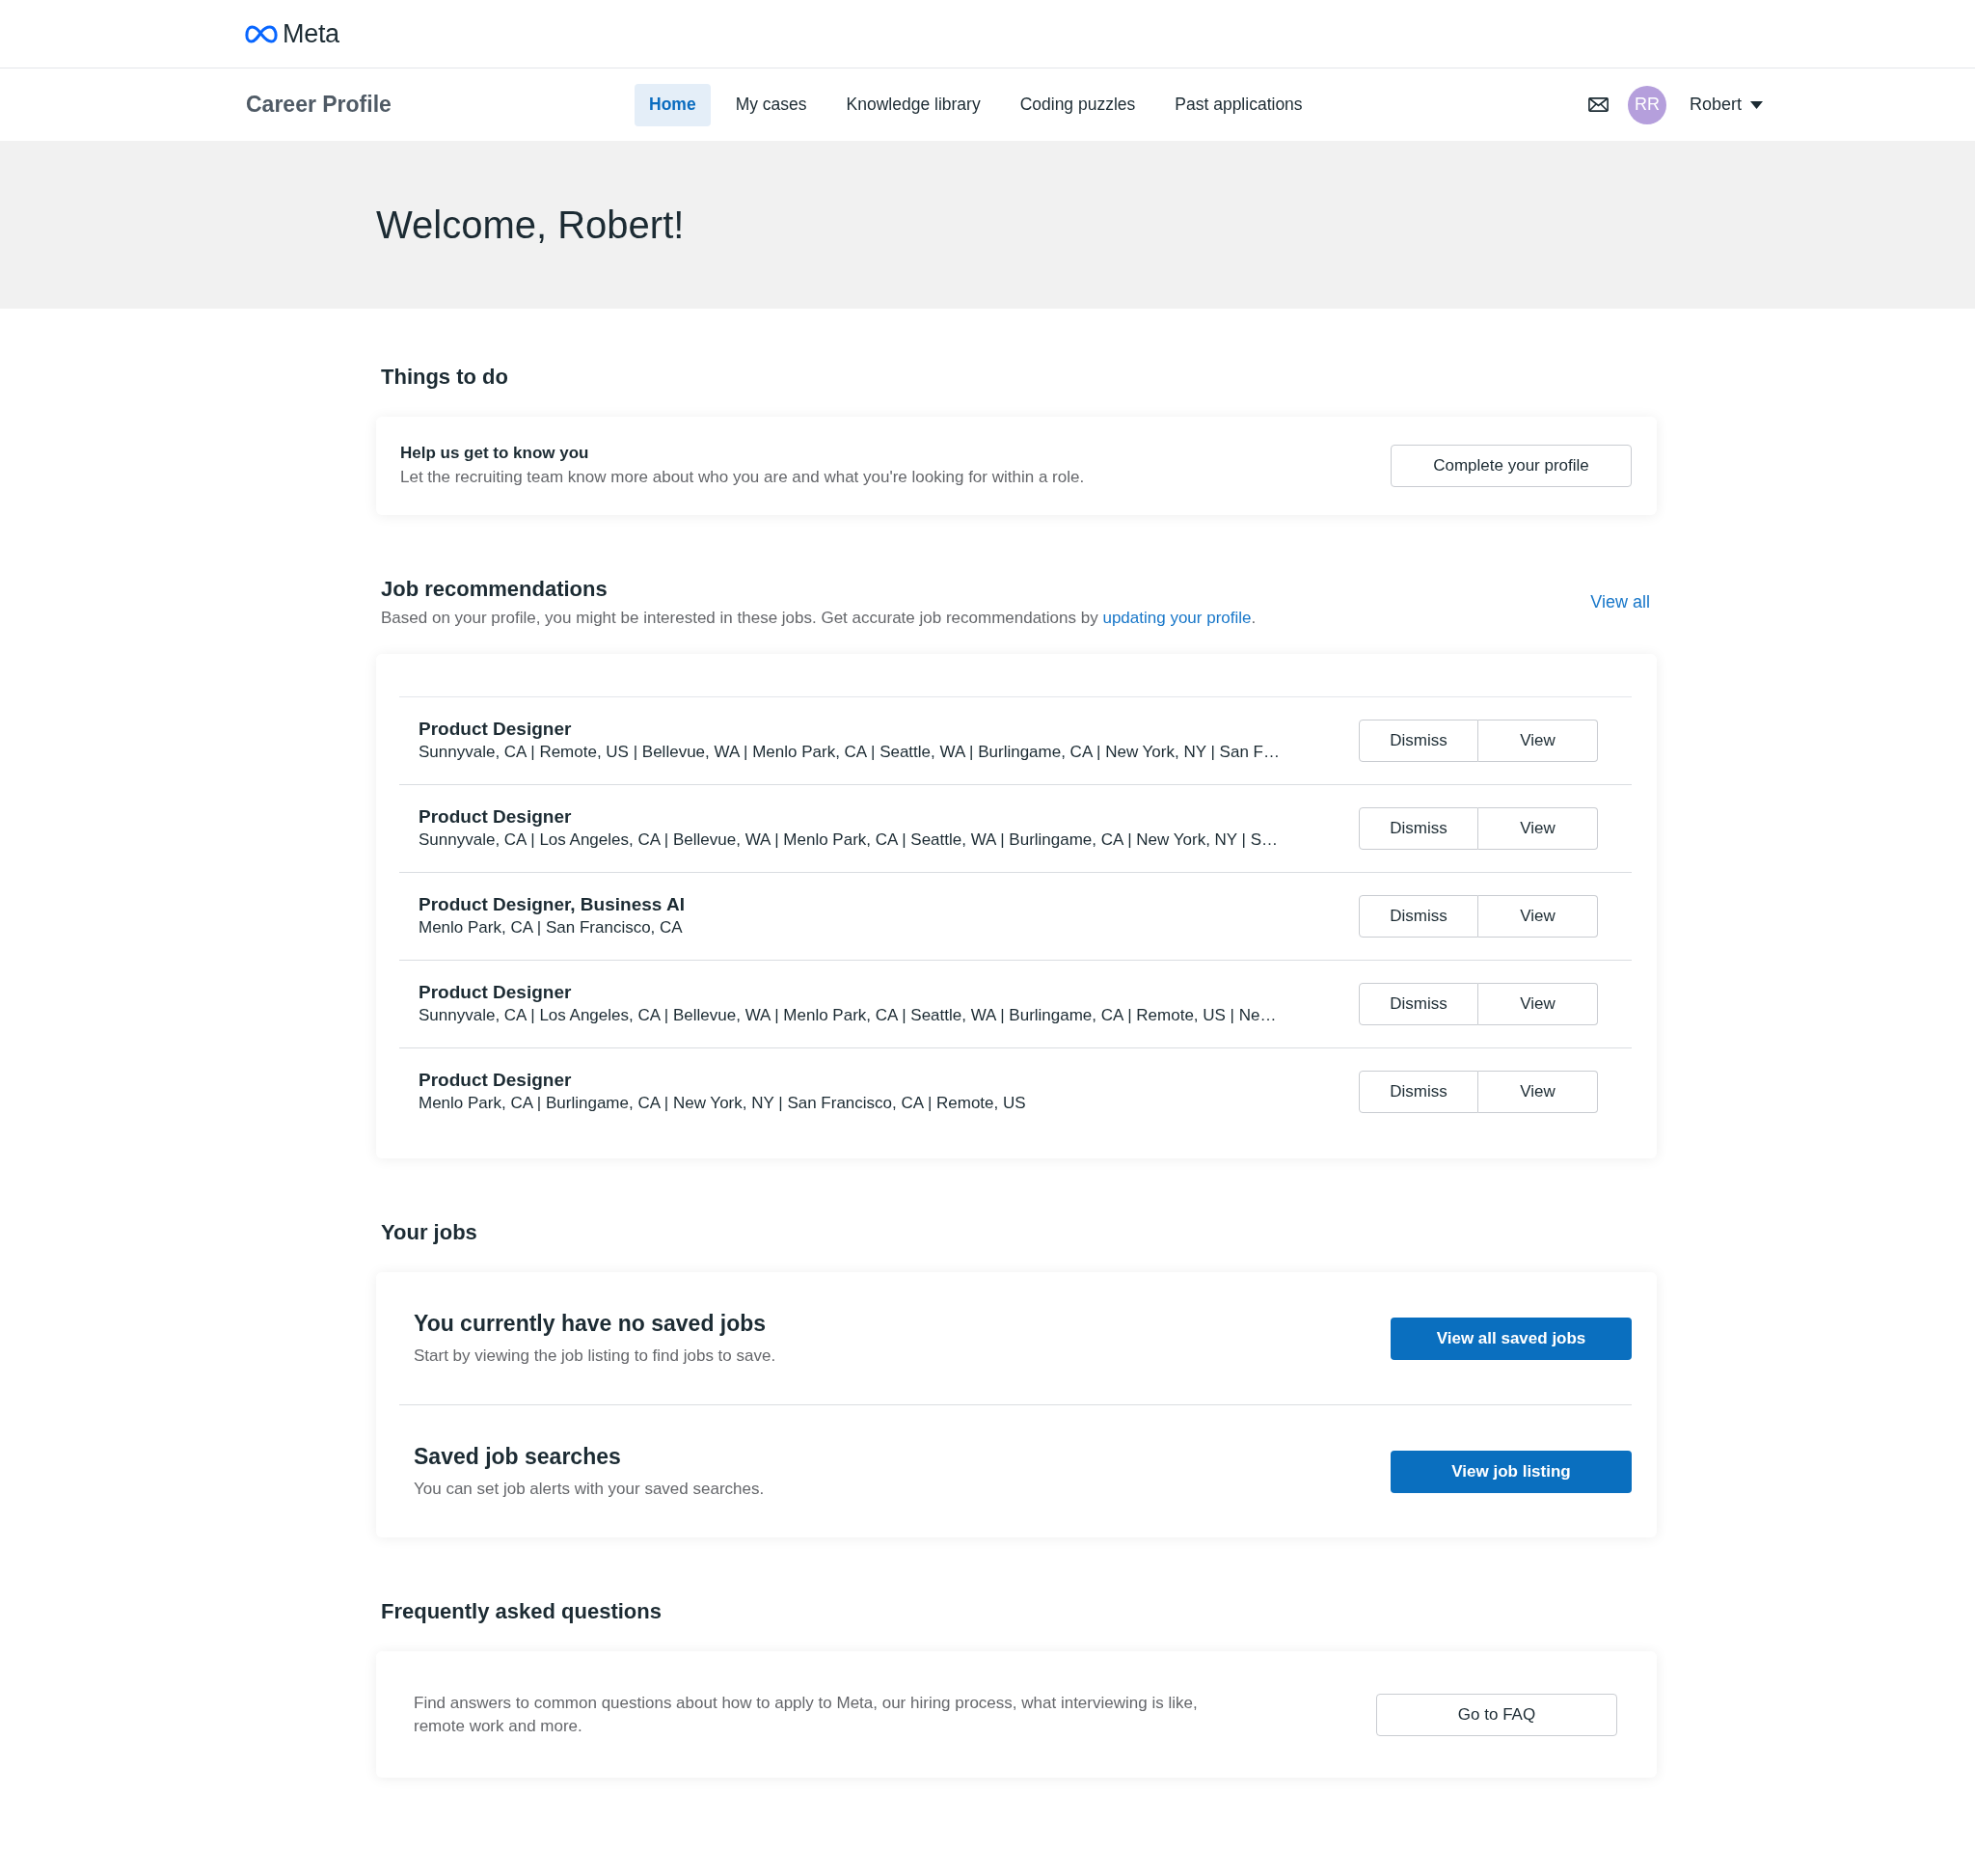 The image size is (1975, 1876). I want to click on view-all-link: View all, so click(1620, 602).